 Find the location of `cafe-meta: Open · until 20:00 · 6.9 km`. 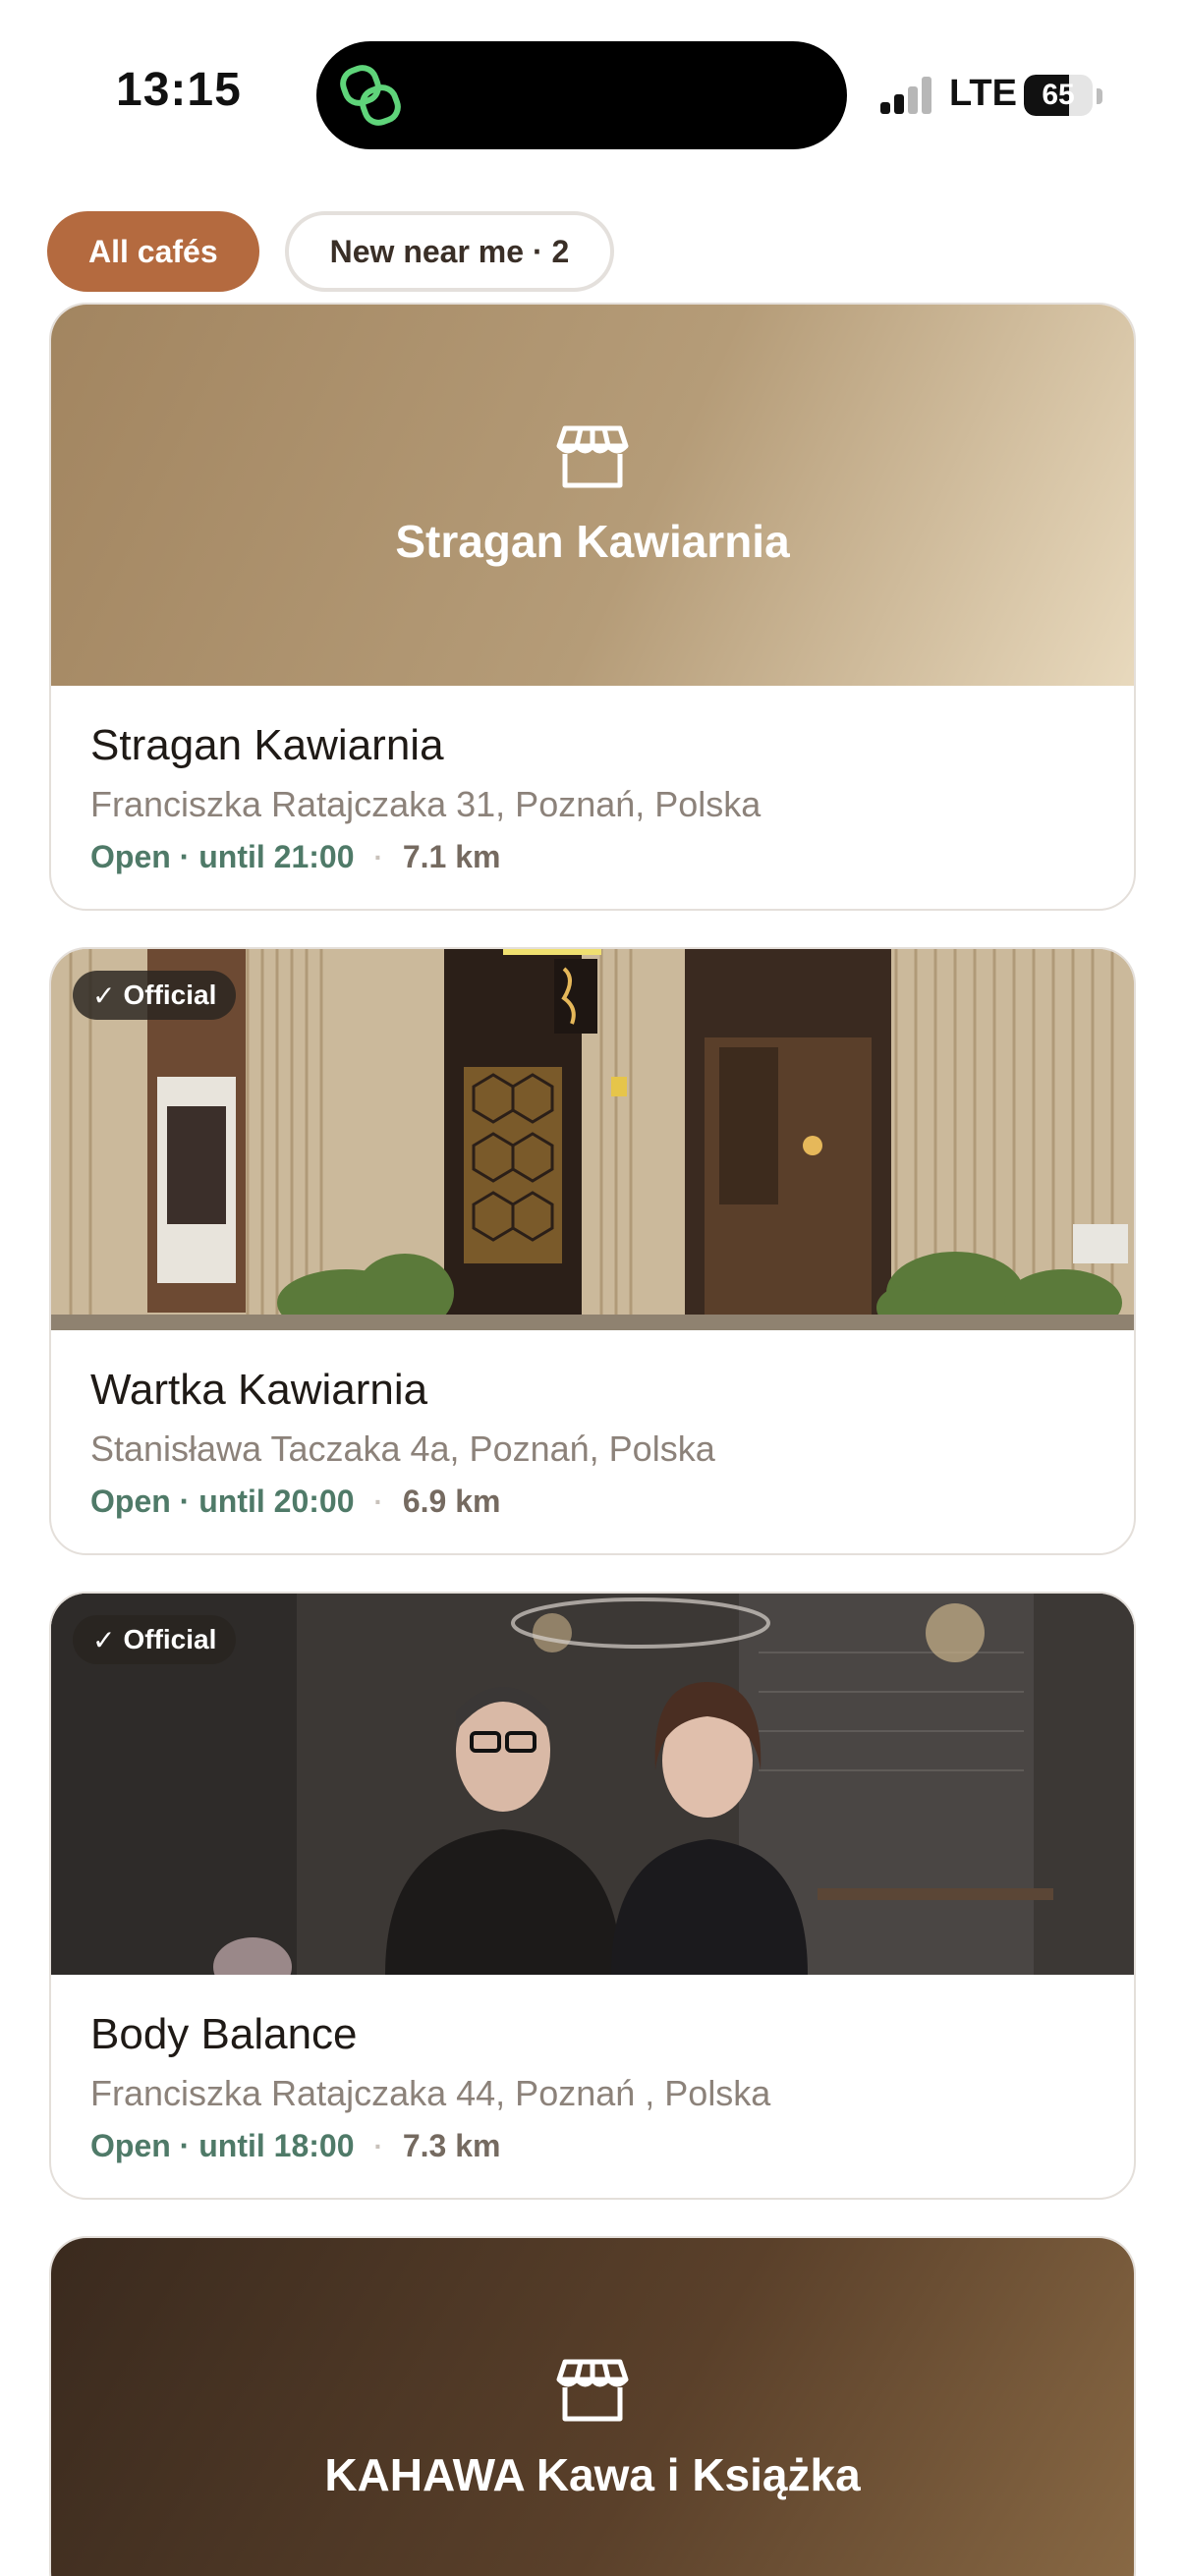

cafe-meta: Open · until 20:00 · 6.9 km is located at coordinates (592, 1502).